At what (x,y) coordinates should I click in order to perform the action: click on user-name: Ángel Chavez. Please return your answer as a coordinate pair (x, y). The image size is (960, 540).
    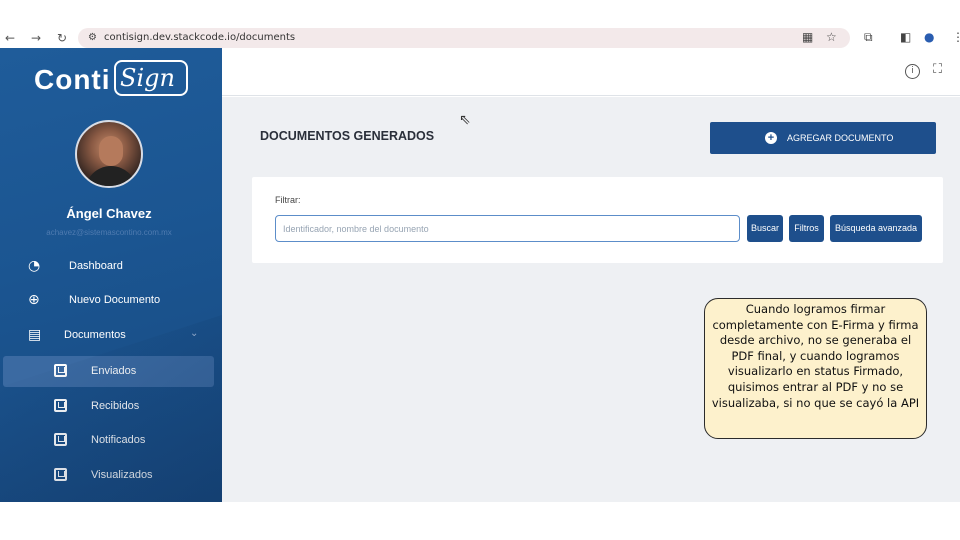
    Looking at the image, I should click on (109, 213).